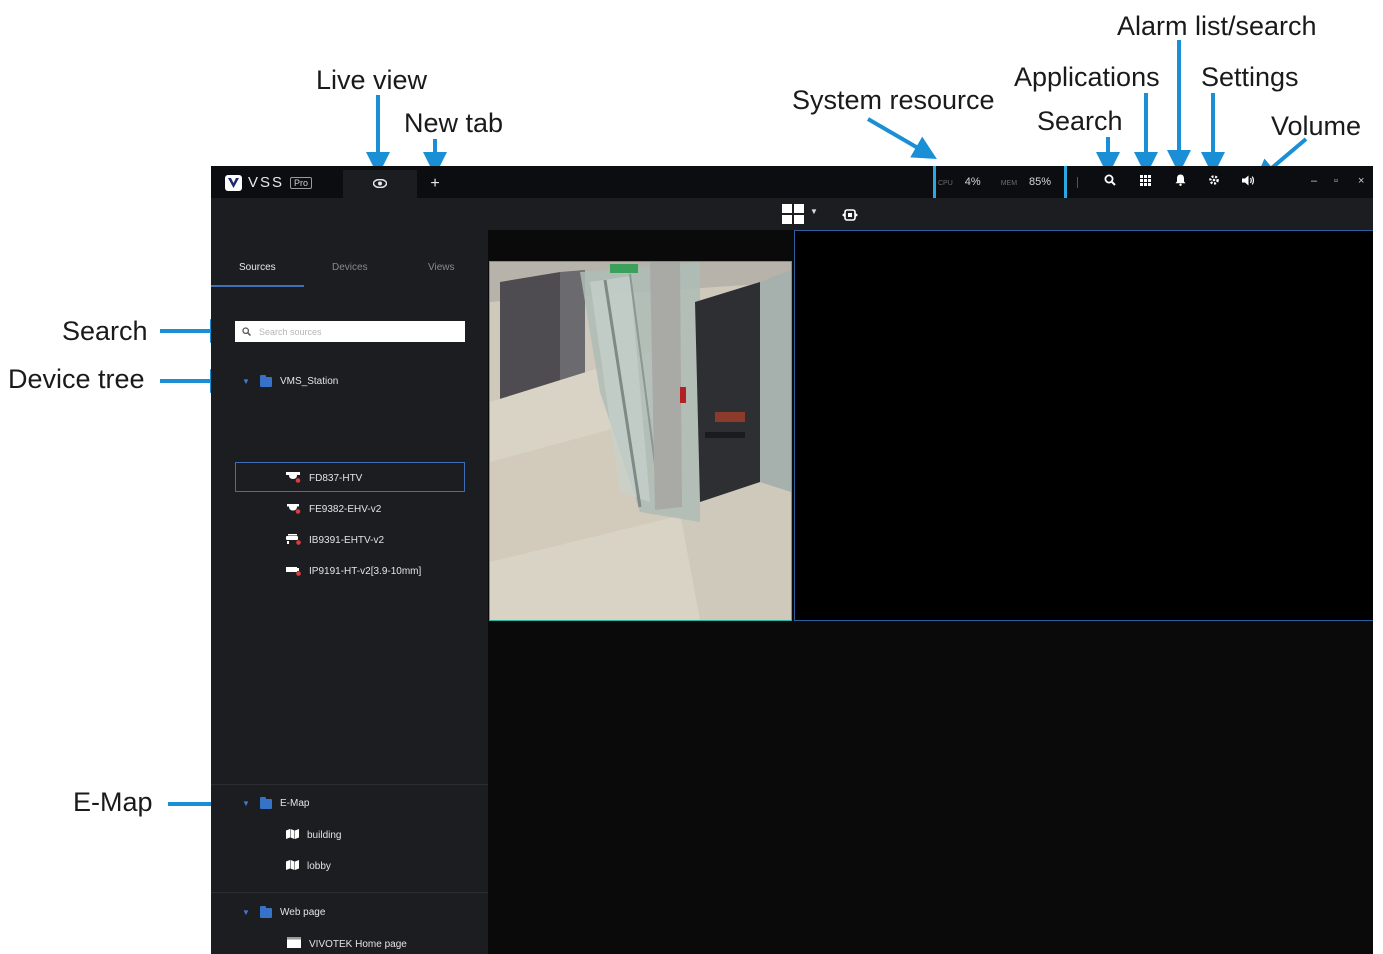  I want to click on tree-item-emap: building, so click(313, 835).